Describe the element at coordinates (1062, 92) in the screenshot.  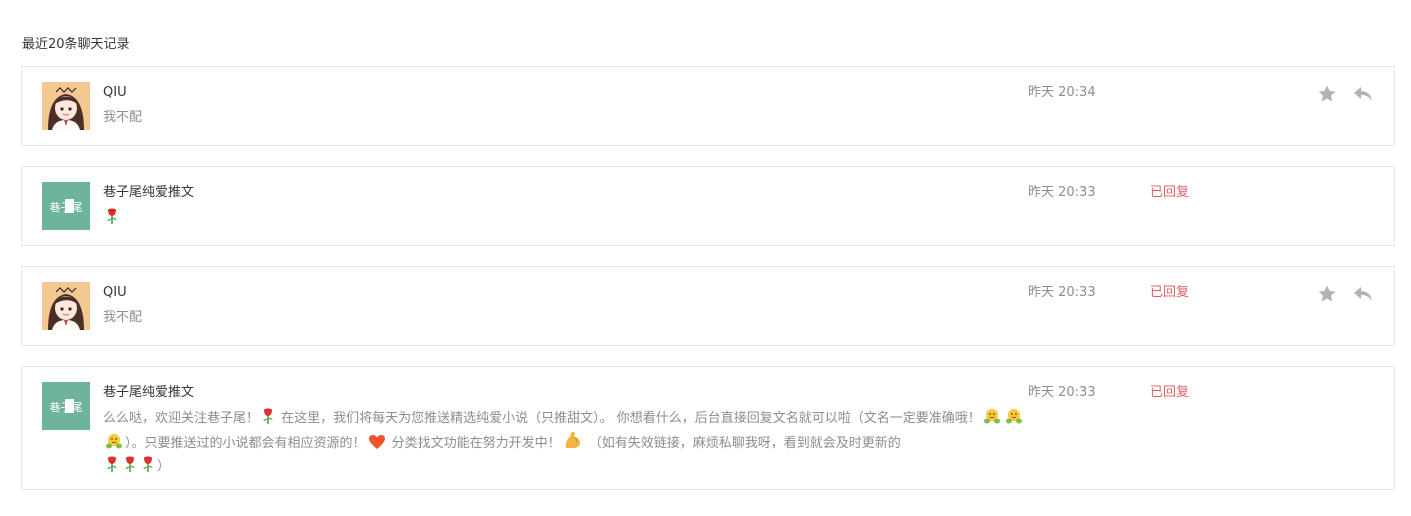
I see `message-time: 昨天 20:34` at that location.